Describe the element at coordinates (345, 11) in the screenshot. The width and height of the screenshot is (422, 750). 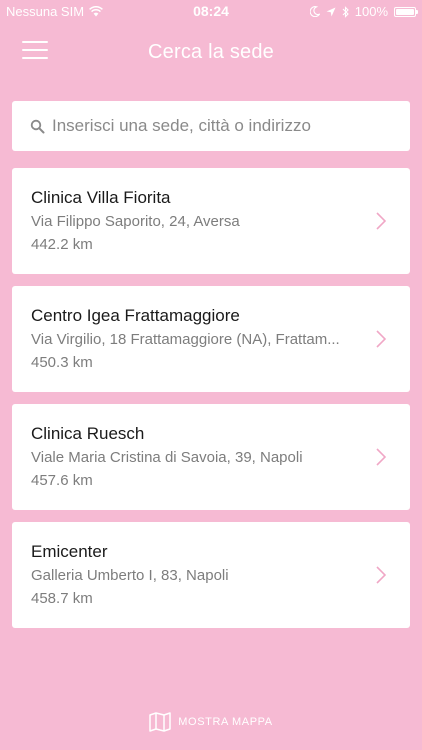
I see `bluetooth-icon` at that location.